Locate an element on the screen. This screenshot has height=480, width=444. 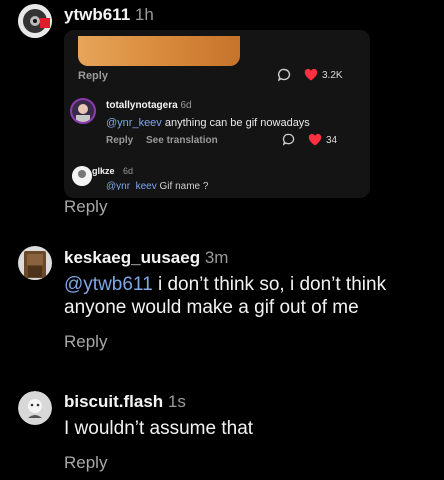
see-translation-link: See translation is located at coordinates (182, 140).